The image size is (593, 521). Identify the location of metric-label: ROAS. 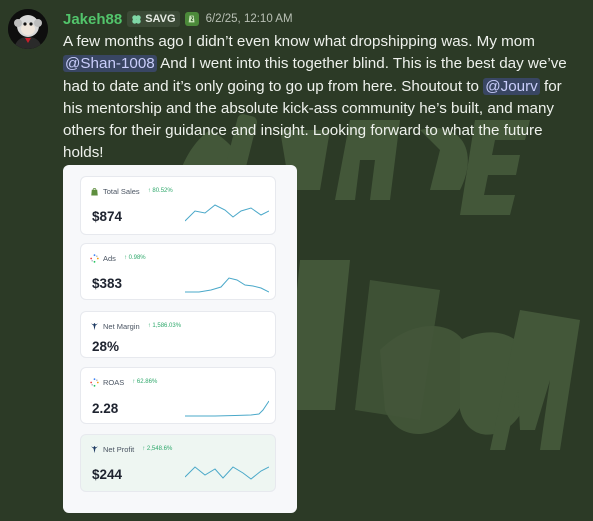
(114, 382).